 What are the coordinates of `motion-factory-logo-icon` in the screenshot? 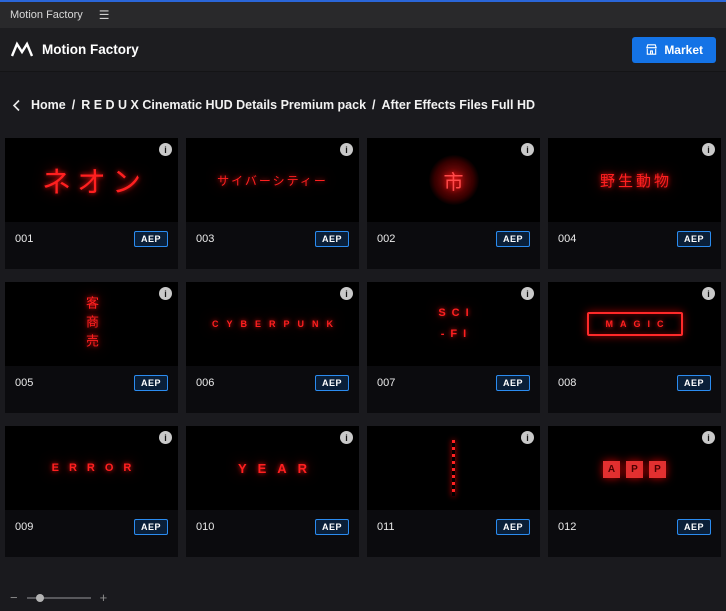 It's located at (22, 48).